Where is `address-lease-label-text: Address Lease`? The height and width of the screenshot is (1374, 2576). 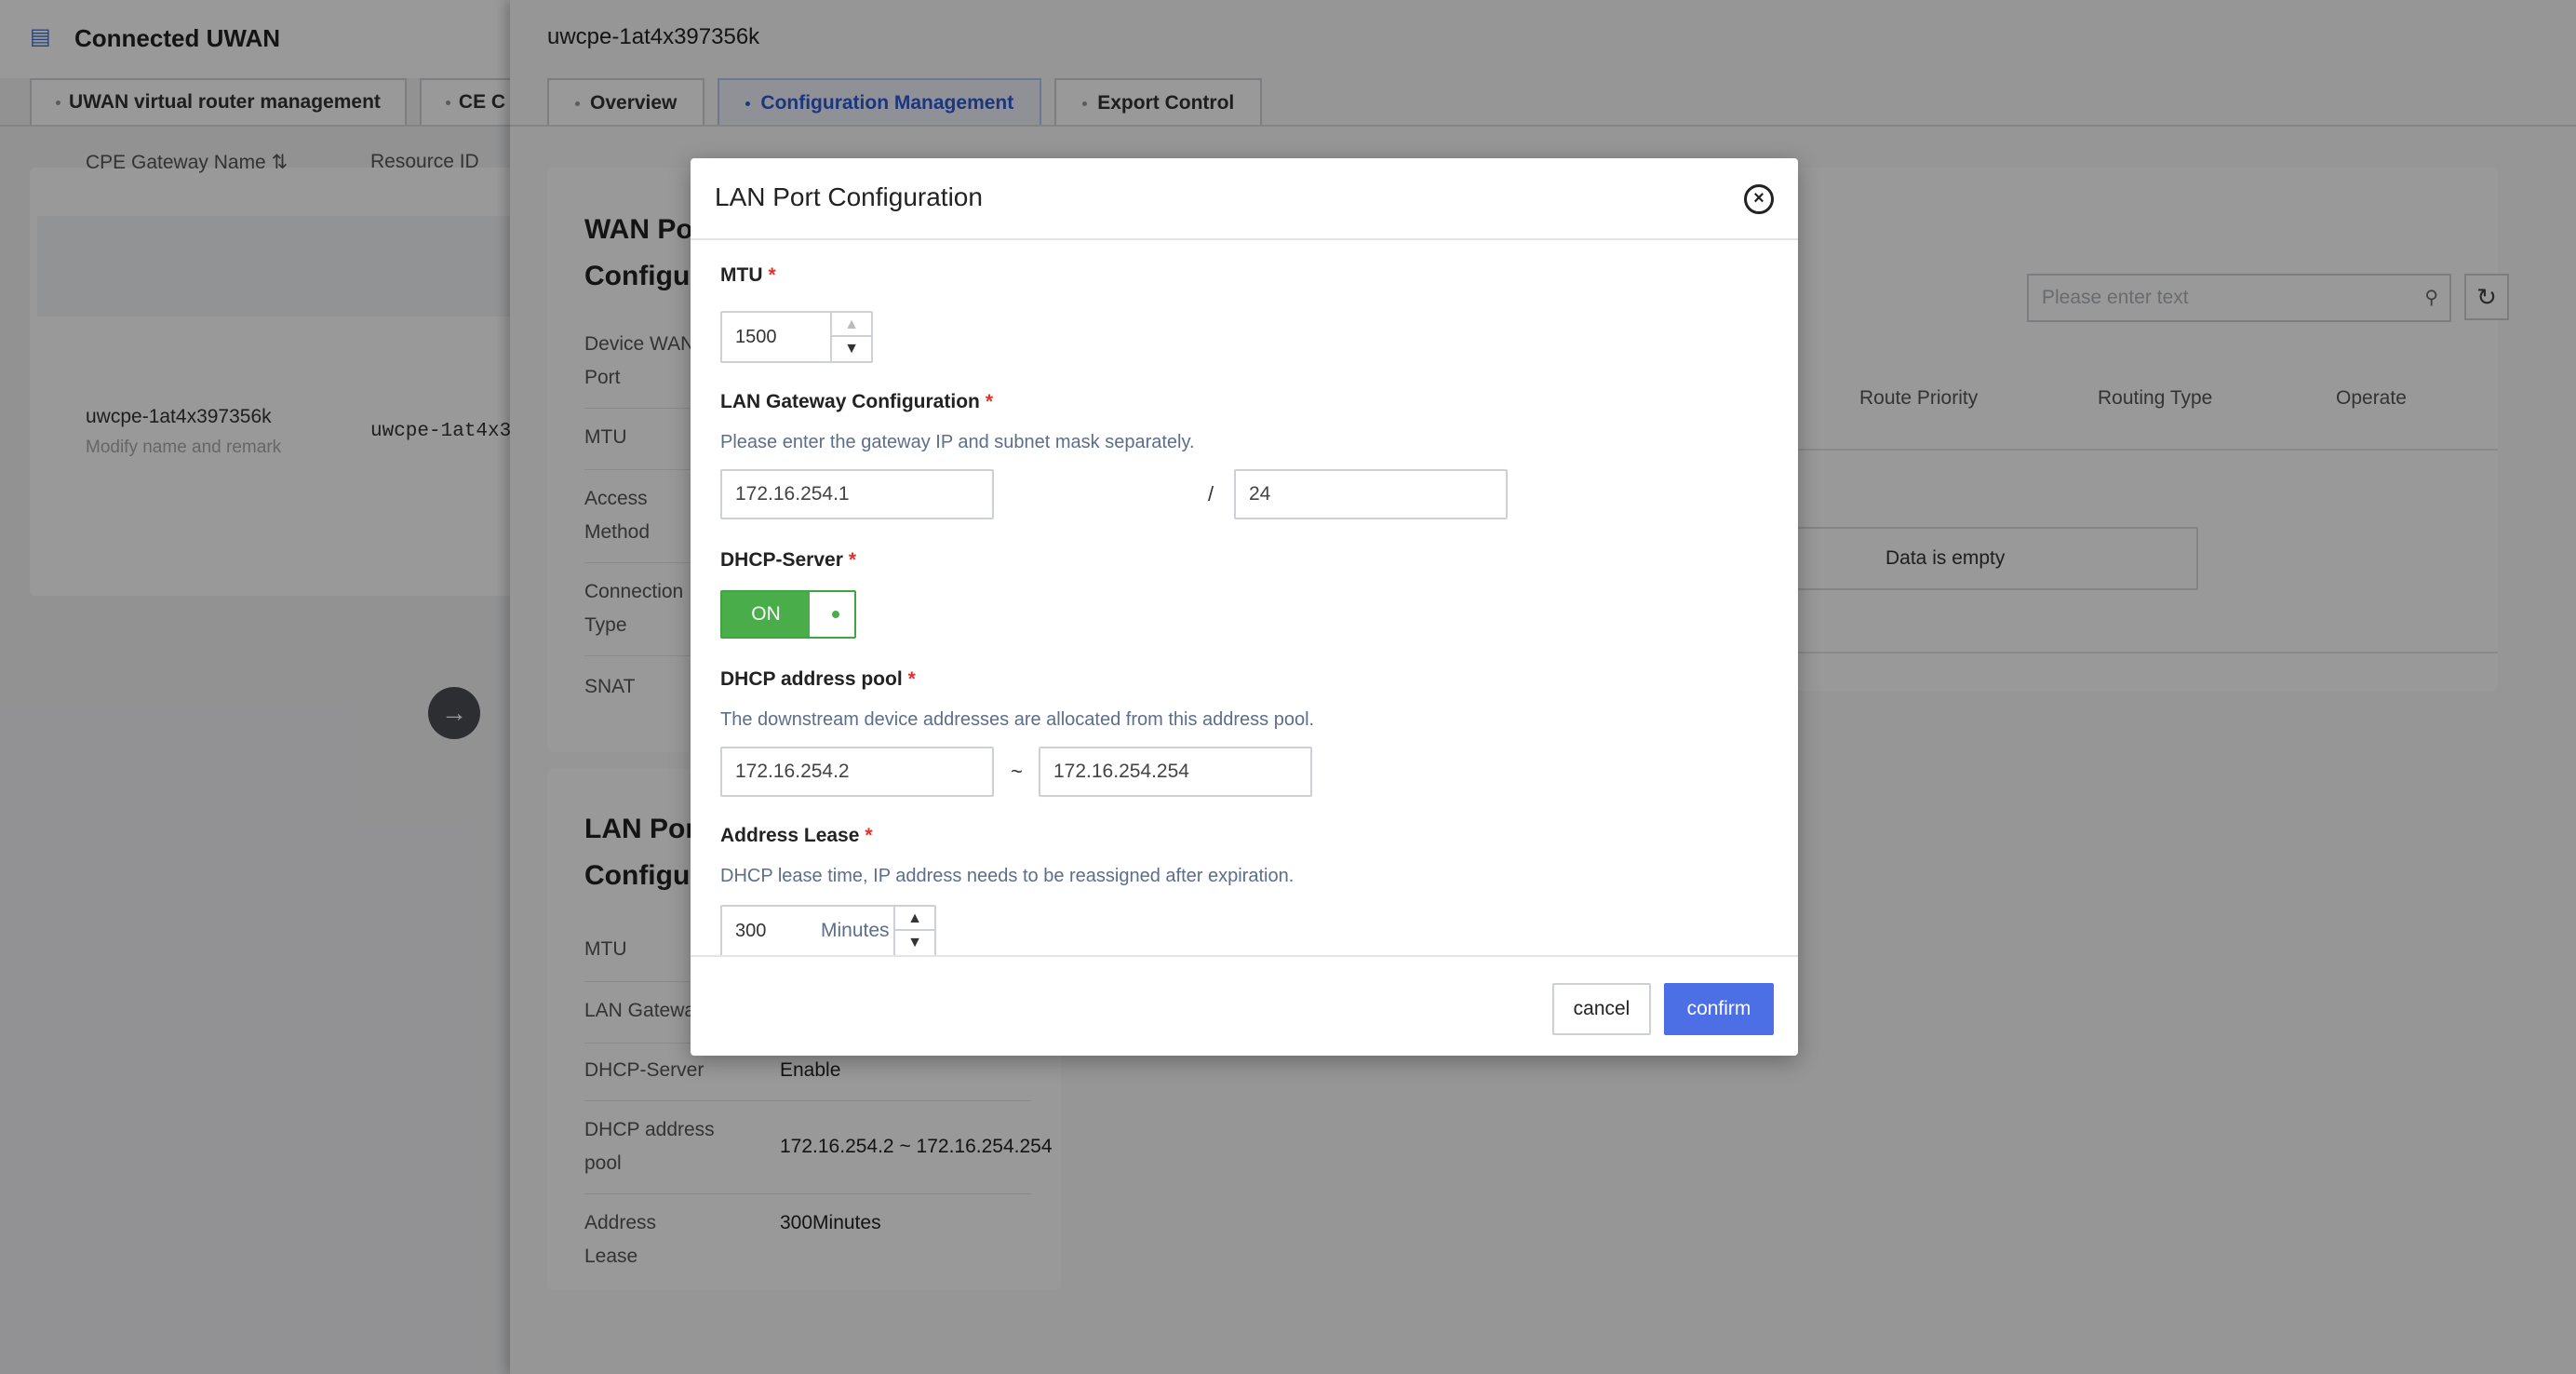
address-lease-label-text: Address Lease is located at coordinates (790, 836).